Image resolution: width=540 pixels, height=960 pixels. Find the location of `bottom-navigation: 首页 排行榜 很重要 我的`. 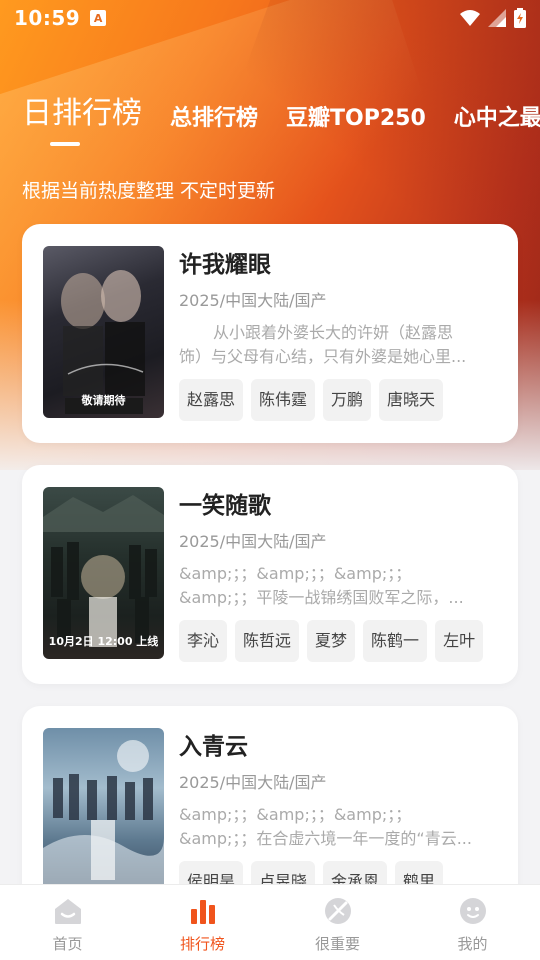

bottom-navigation: 首页 排行榜 很重要 我的 is located at coordinates (270, 922).